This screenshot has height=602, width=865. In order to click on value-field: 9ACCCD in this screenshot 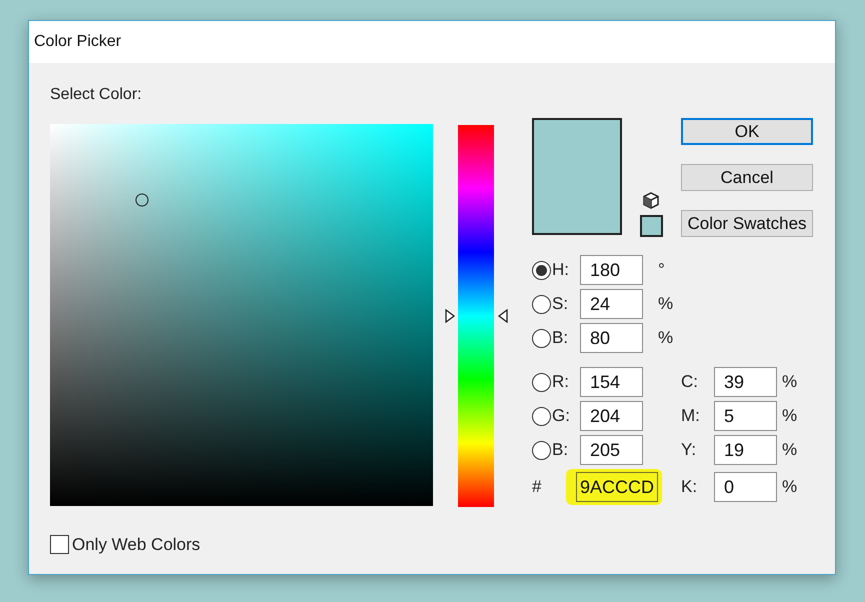, I will do `click(617, 487)`.